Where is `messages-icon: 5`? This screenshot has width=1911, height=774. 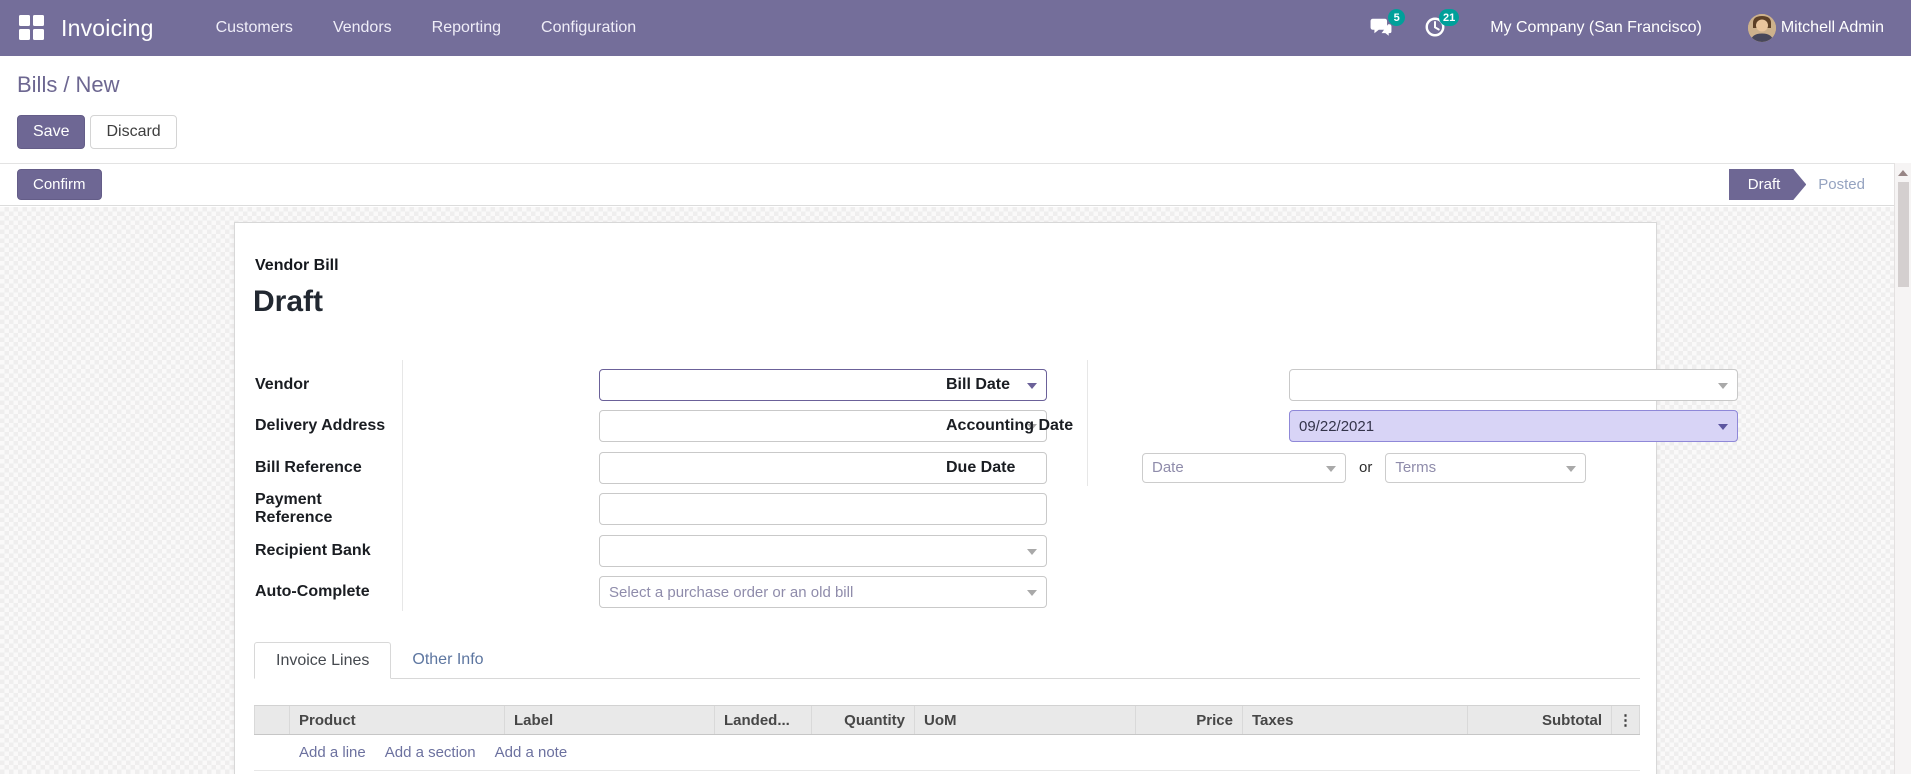
messages-icon: 5 is located at coordinates (1388, 24).